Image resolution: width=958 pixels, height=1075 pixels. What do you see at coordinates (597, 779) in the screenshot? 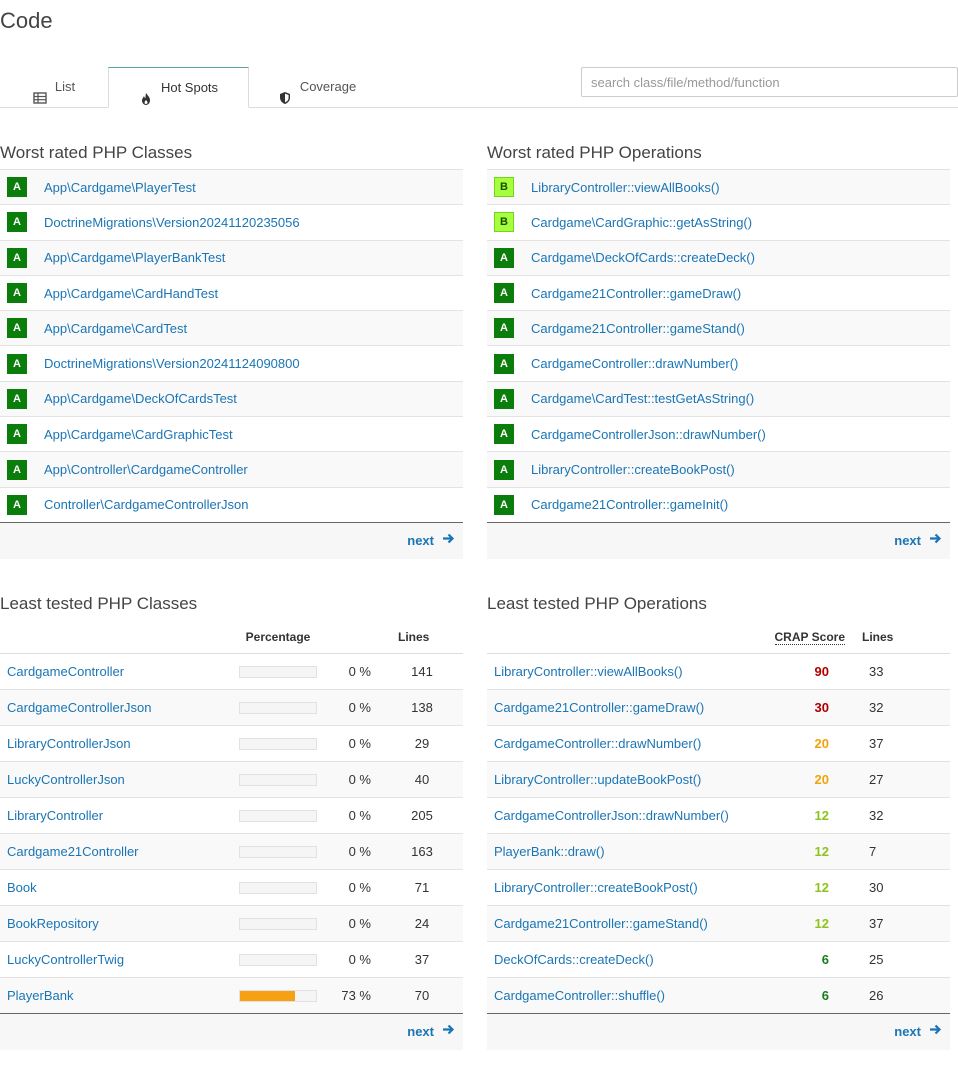
I see `operation-link: LibraryController::updateBookPost()` at bounding box center [597, 779].